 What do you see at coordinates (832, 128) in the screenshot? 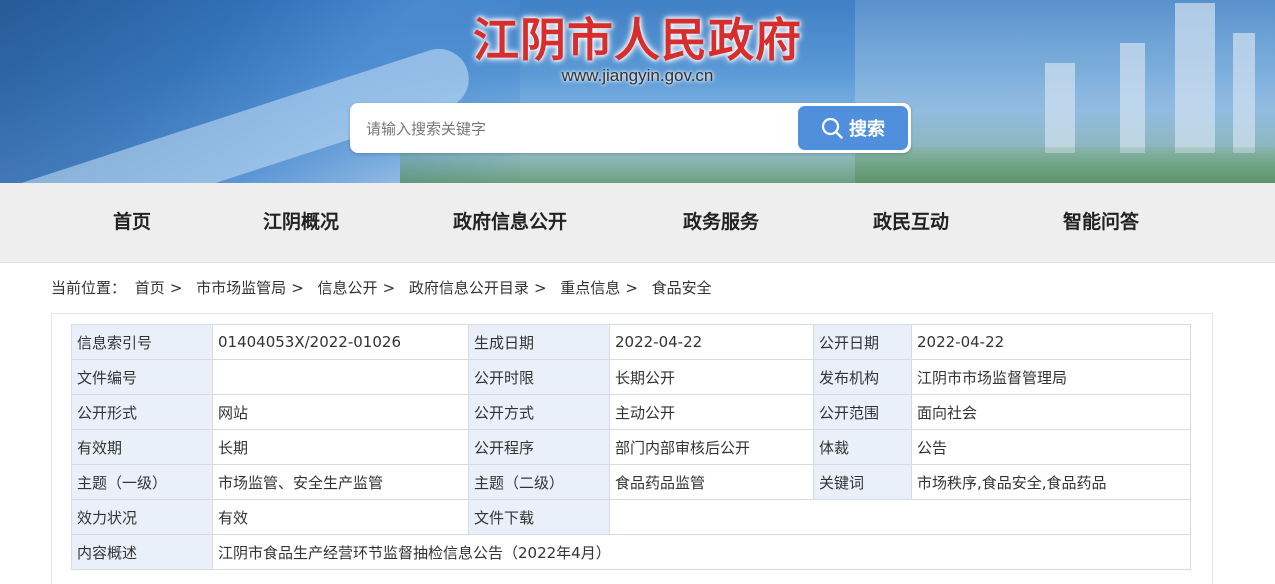
I see `search-icon` at bounding box center [832, 128].